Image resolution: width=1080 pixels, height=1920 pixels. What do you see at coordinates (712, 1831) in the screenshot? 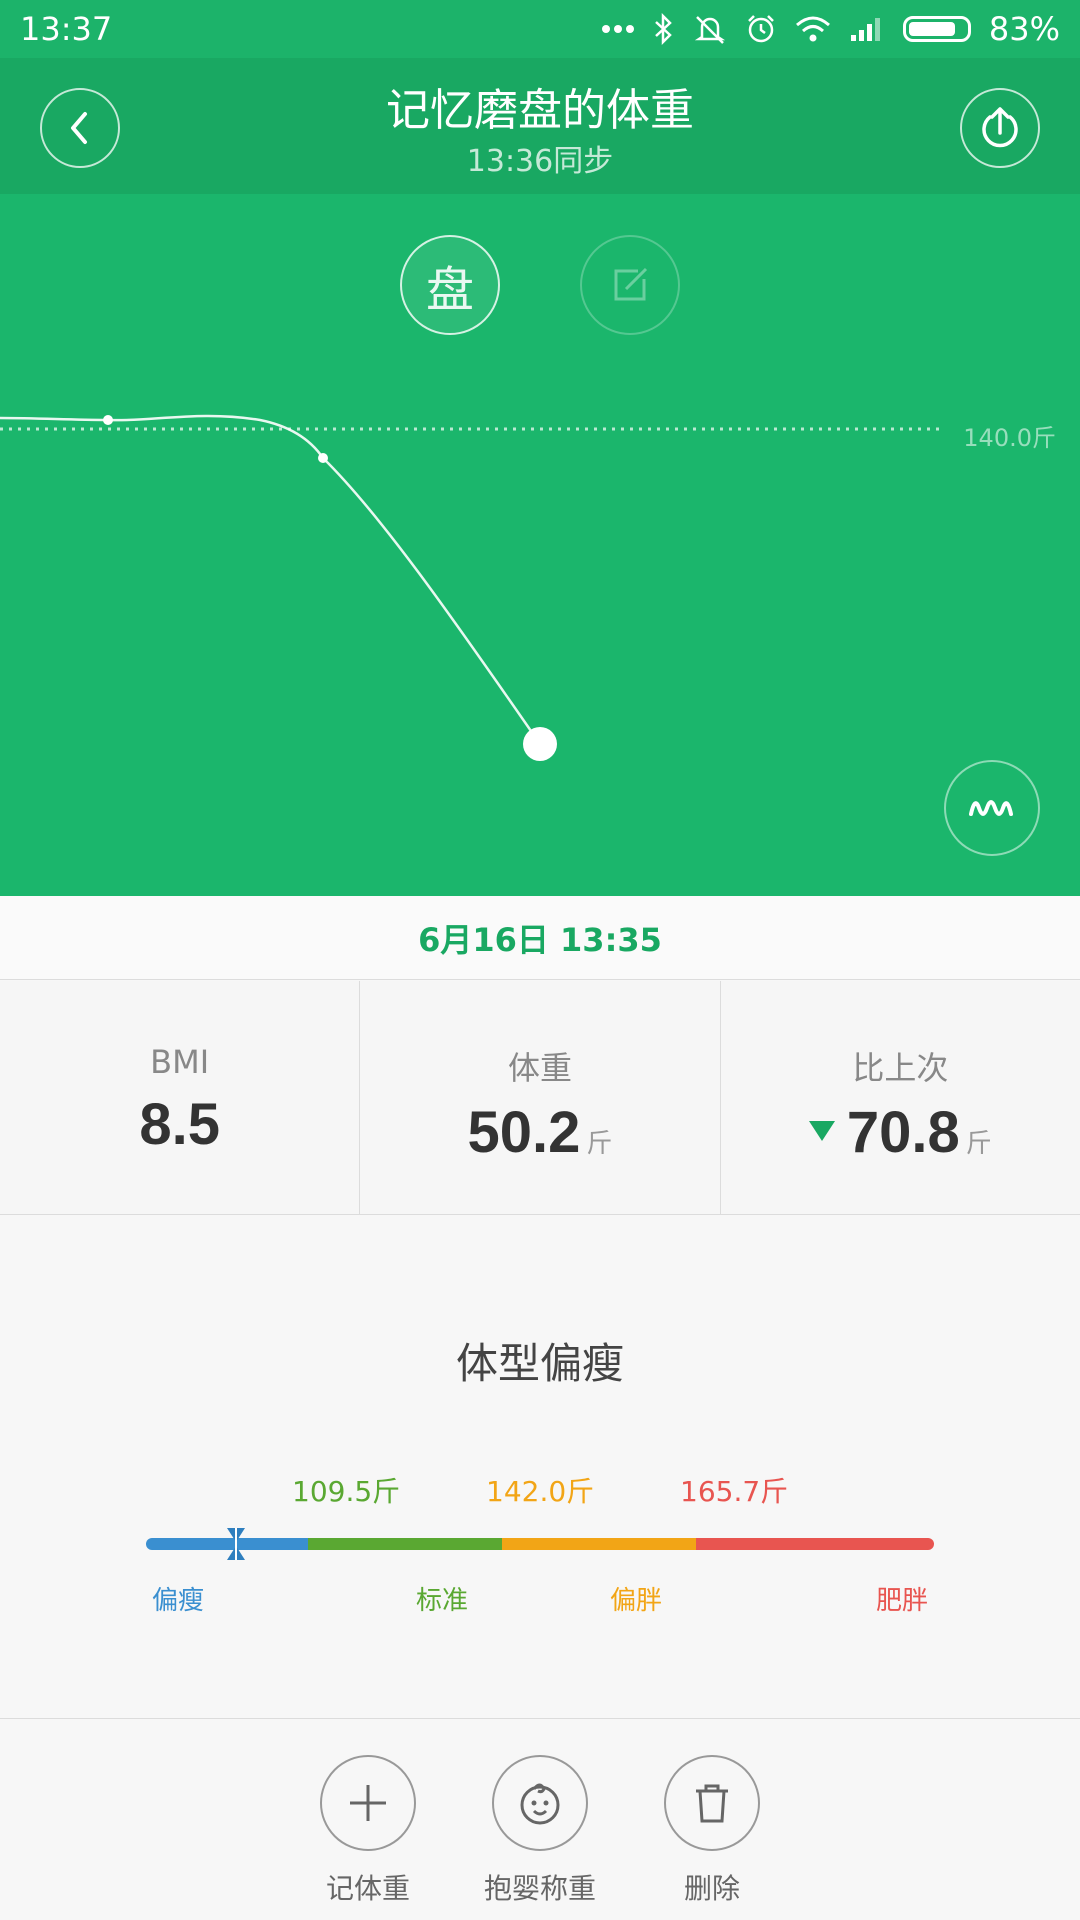
I see `delete-button: 删除` at bounding box center [712, 1831].